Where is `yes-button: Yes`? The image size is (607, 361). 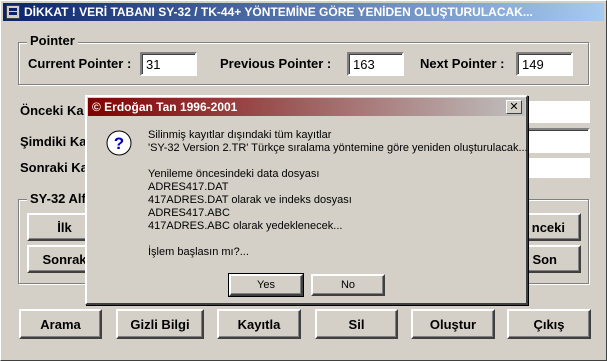
yes-button: Yes is located at coordinates (266, 285).